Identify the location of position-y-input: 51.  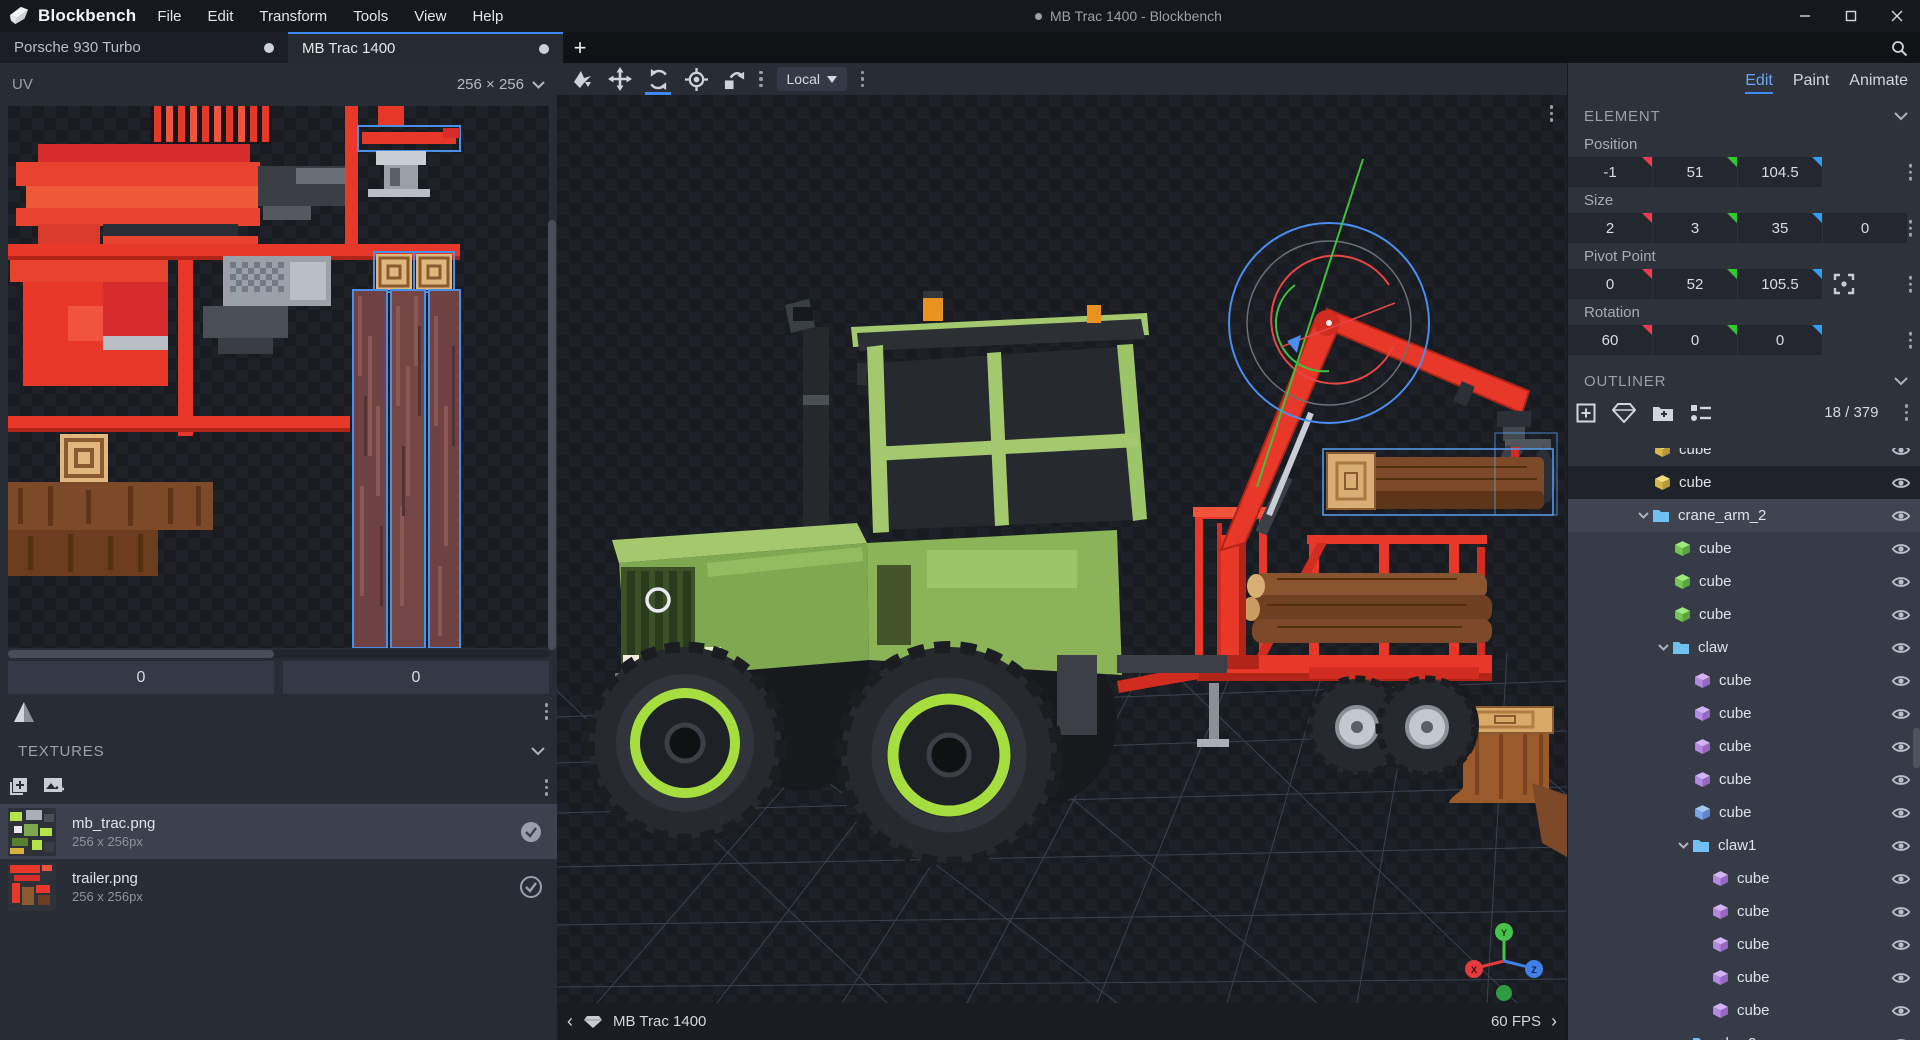
(1695, 172).